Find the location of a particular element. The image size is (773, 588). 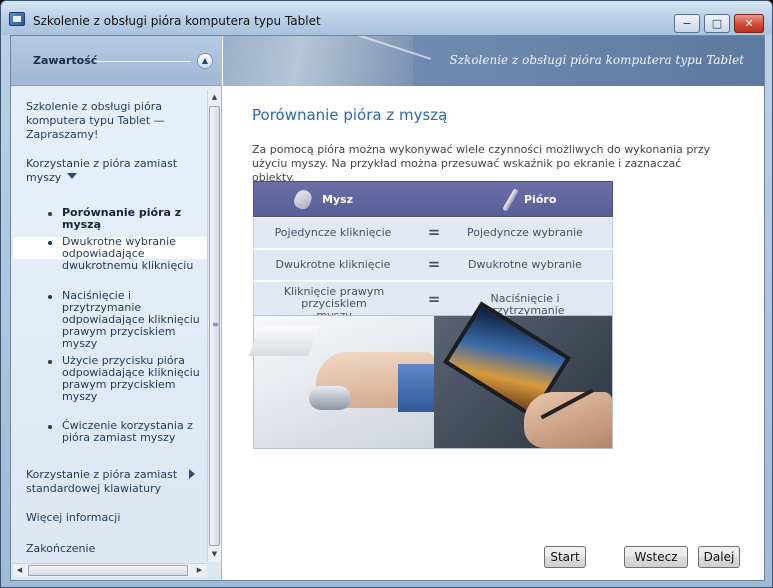

keyboard-shape is located at coordinates (284, 341).